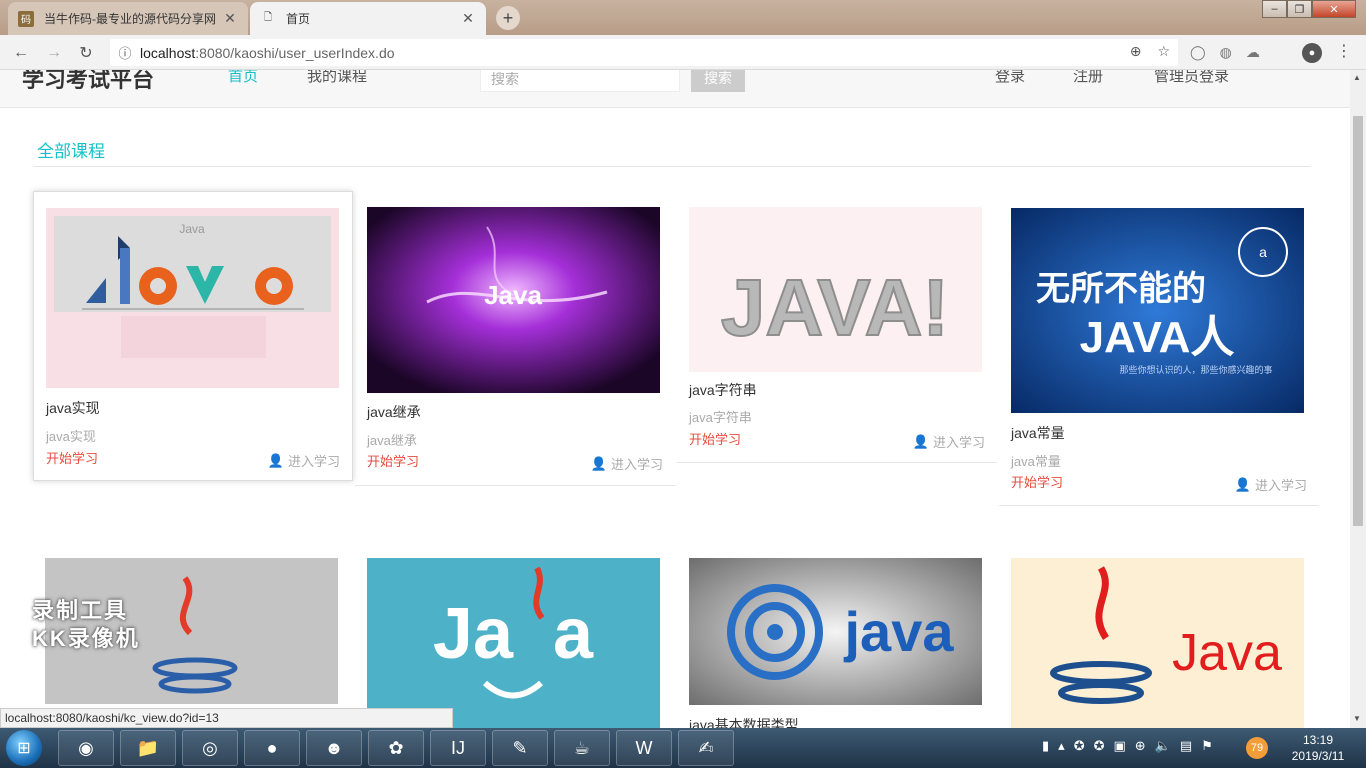 The width and height of the screenshot is (1366, 768). I want to click on bookmark-star-icon: ☆, so click(1163, 51).